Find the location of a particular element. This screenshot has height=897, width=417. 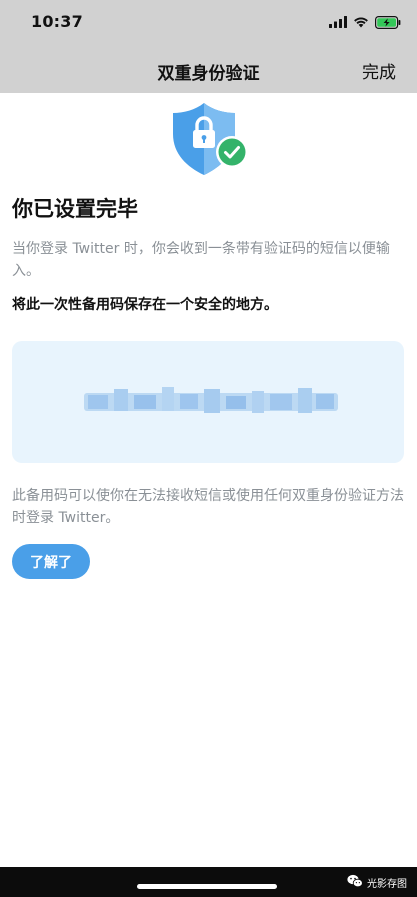

got-it-button: 了解了 is located at coordinates (51, 561).